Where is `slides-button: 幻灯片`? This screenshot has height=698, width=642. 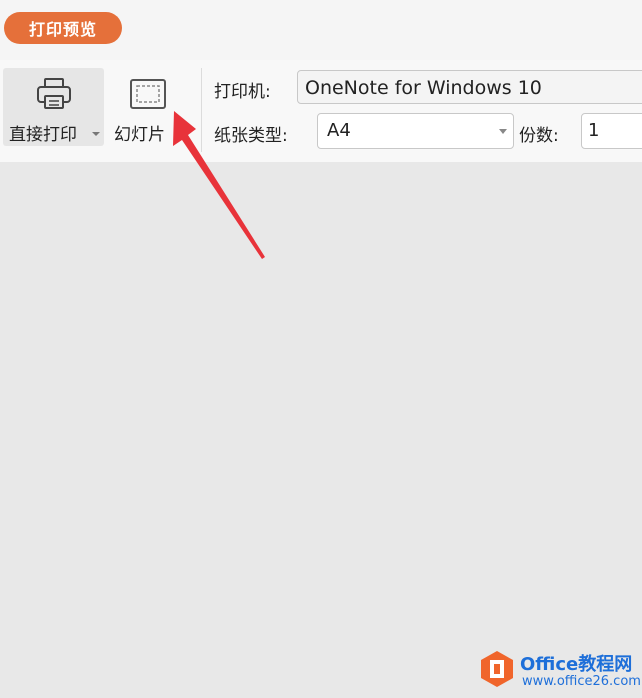 slides-button: 幻灯片 is located at coordinates (148, 107).